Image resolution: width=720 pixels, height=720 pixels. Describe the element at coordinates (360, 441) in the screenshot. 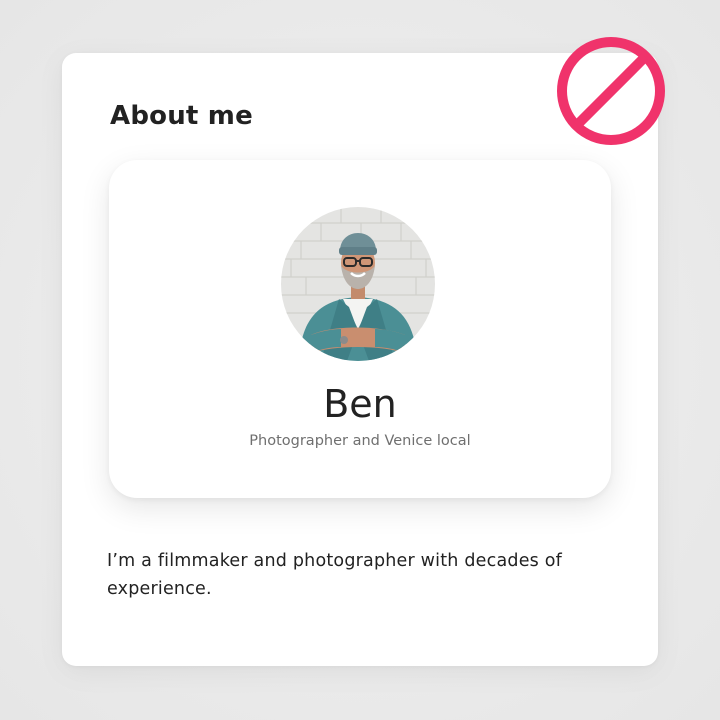

I see `host-subtitle: Photographer and Venice local` at that location.